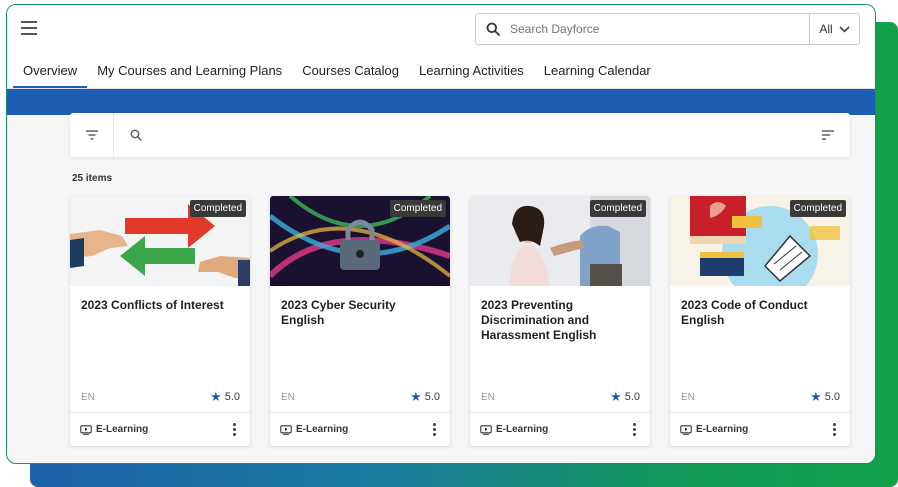 The height and width of the screenshot is (487, 898). Describe the element at coordinates (471, 75) in the screenshot. I see `tab-learning-activities: Learning Activities` at that location.